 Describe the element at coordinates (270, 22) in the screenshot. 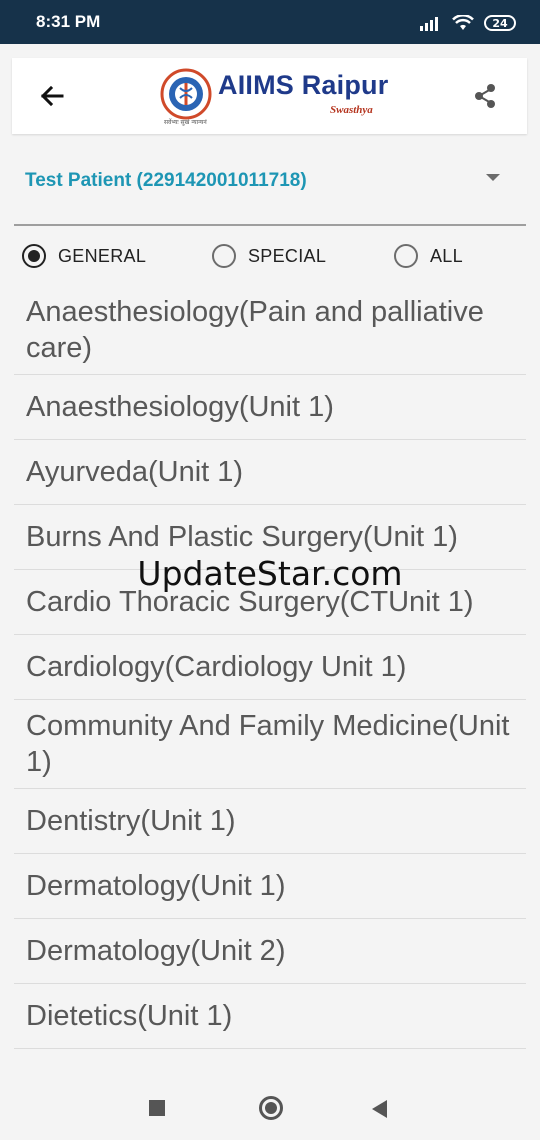

I see `status-bar: 8:31 PM 24` at that location.